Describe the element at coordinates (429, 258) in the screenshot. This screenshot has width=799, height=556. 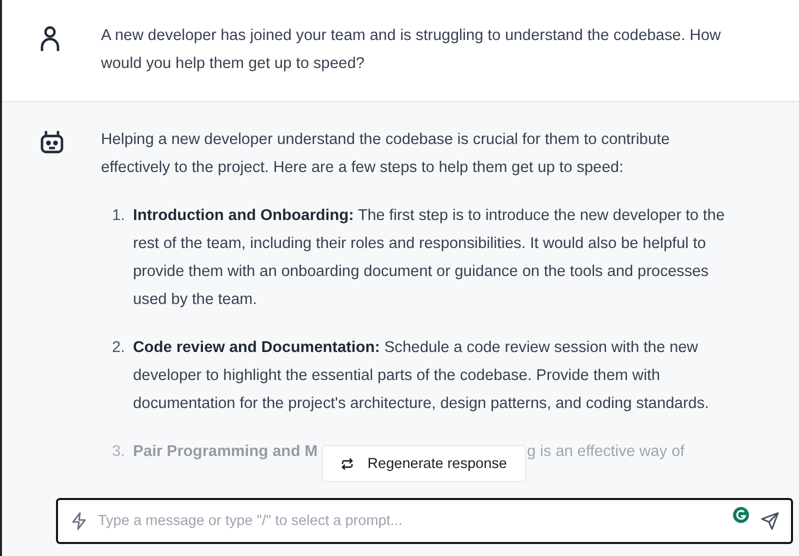
I see `list-item-text: Introduction and Onboarding: The first step is to introduce the new developer to the rest of the team, including their roles and responsibilities. It would also be helpful to provide them with an onboarding document or guidance on the tools and processes used by the team.` at that location.